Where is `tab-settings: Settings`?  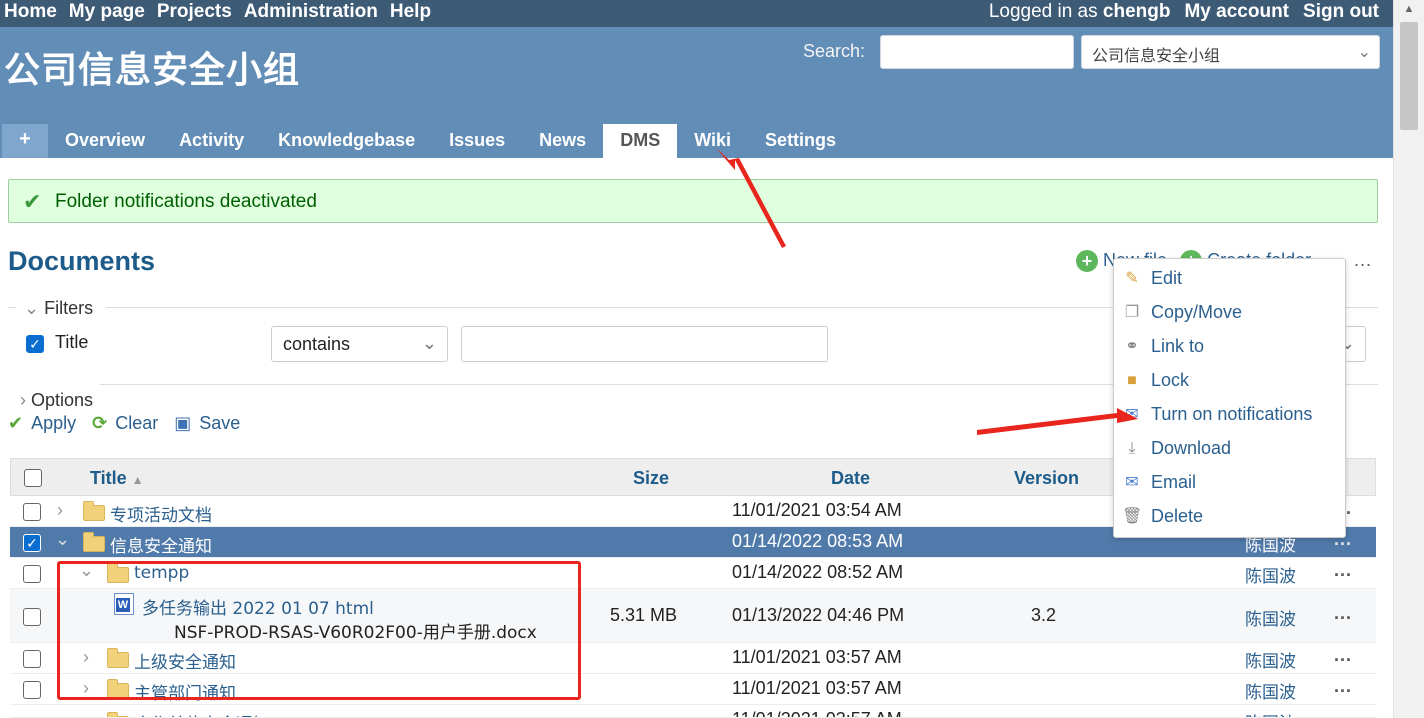 tab-settings: Settings is located at coordinates (800, 141).